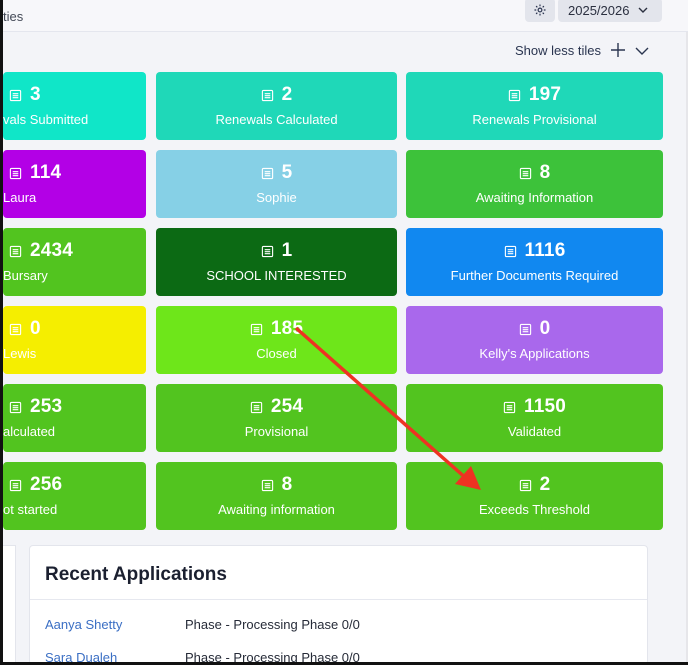 The height and width of the screenshot is (665, 688). I want to click on status-tile: 254 Provisional, so click(276, 418).